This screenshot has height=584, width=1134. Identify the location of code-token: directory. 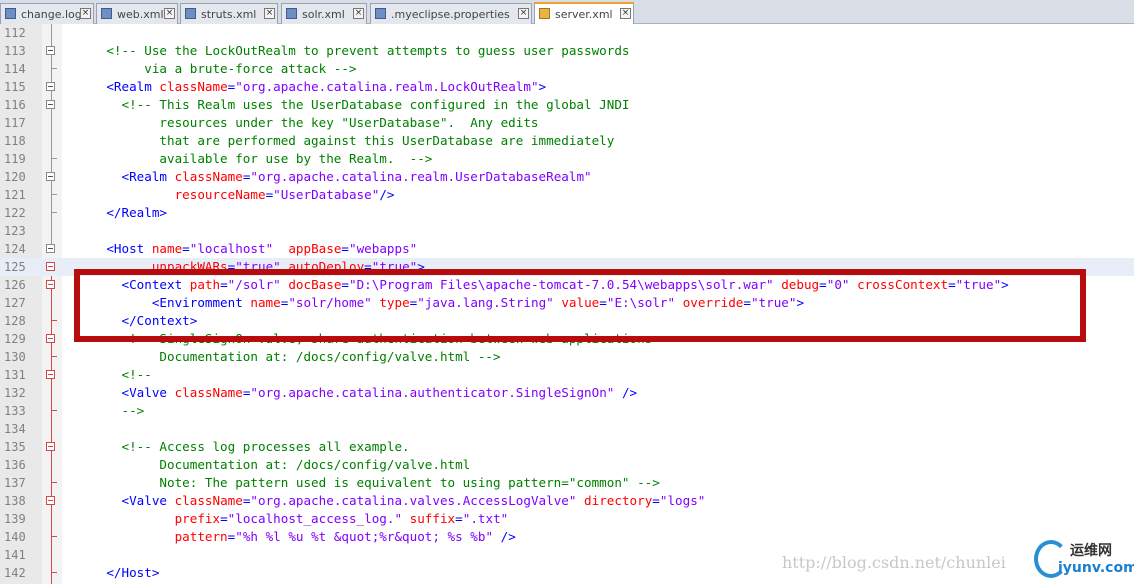
(618, 500).